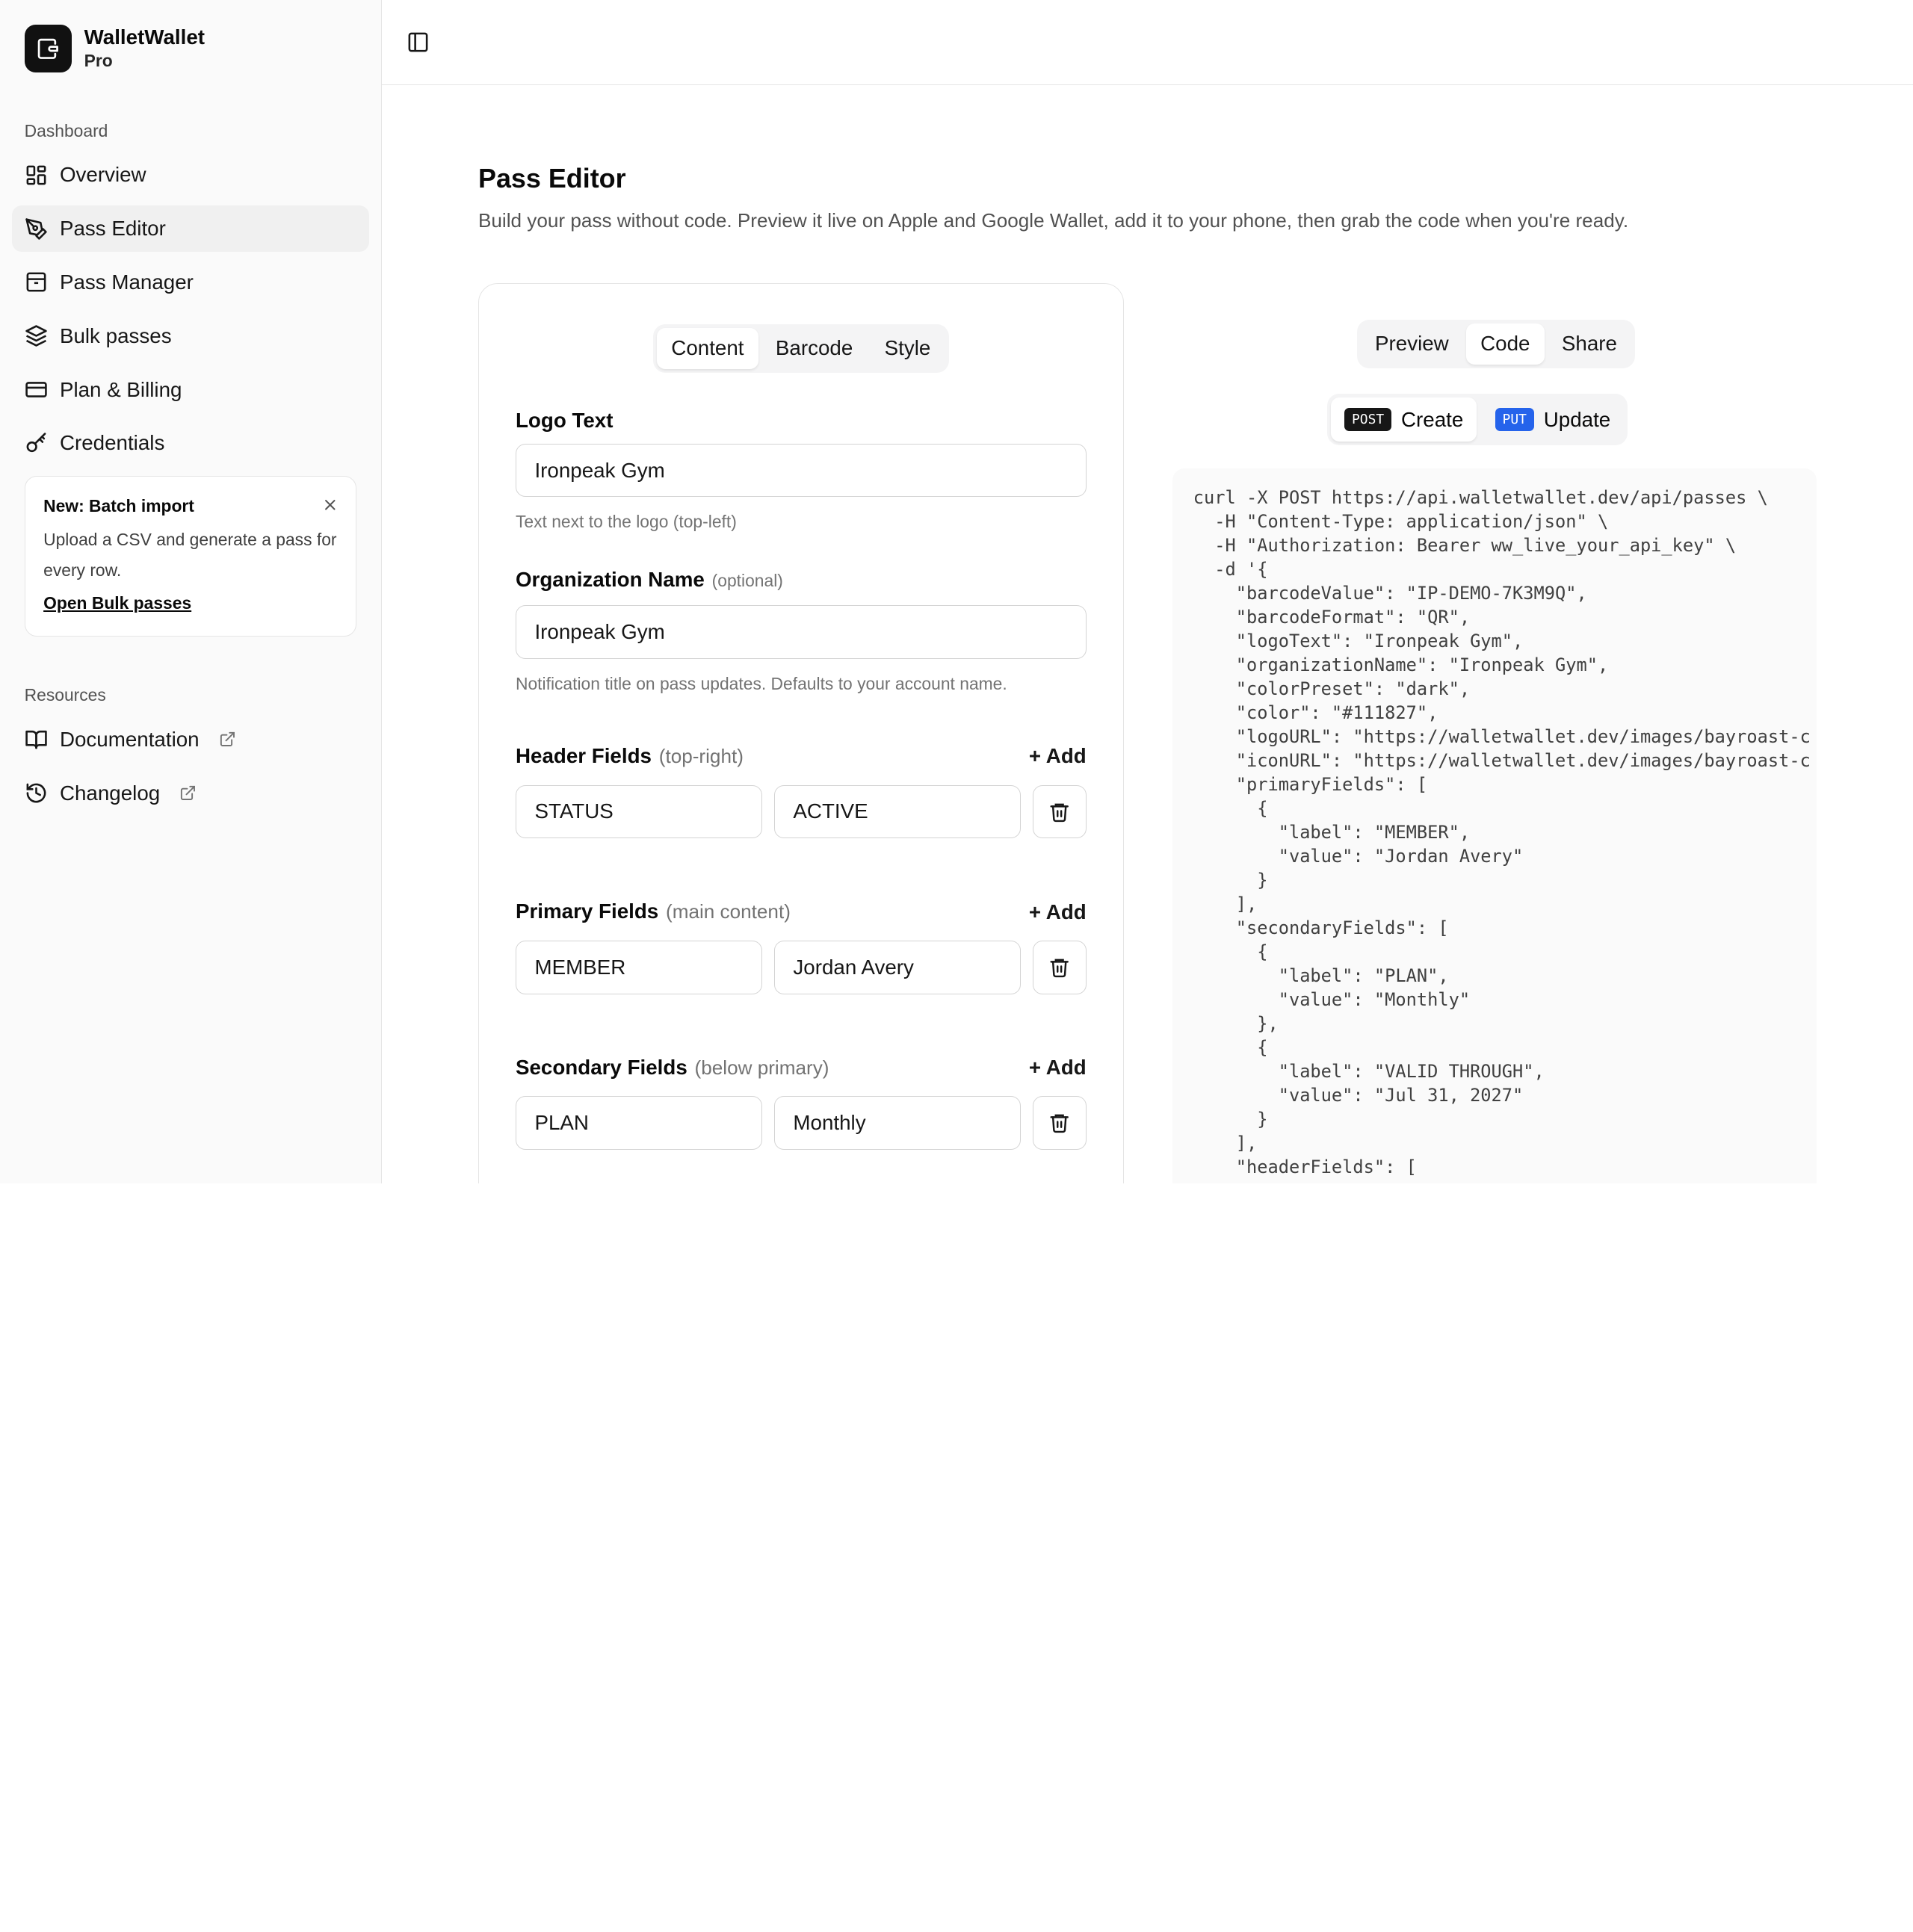  Describe the element at coordinates (1332, 999) in the screenshot. I see `code-line: "value": "Monthly"` at that location.